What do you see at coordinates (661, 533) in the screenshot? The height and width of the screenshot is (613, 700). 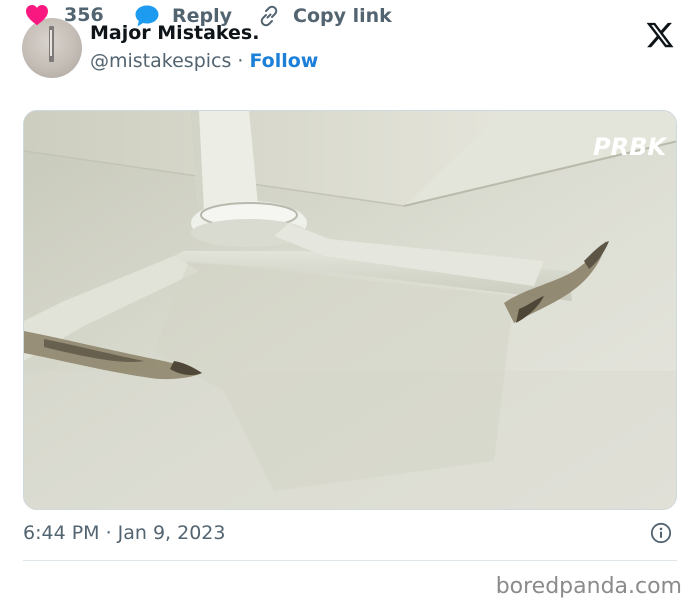 I see `info-icon` at bounding box center [661, 533].